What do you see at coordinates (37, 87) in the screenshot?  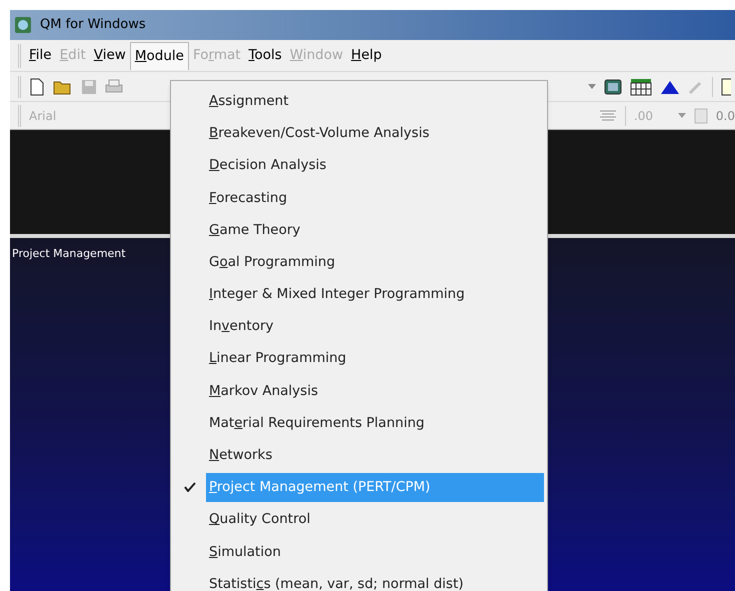 I see `new-file-icon` at bounding box center [37, 87].